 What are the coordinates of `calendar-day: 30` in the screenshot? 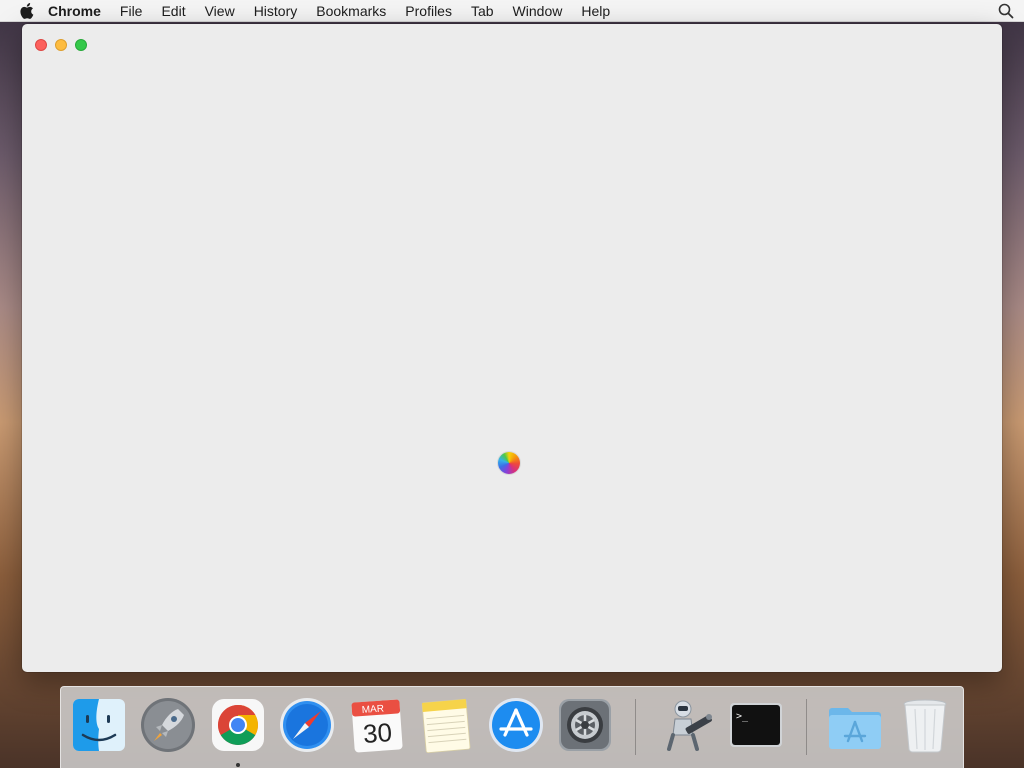 It's located at (377, 733).